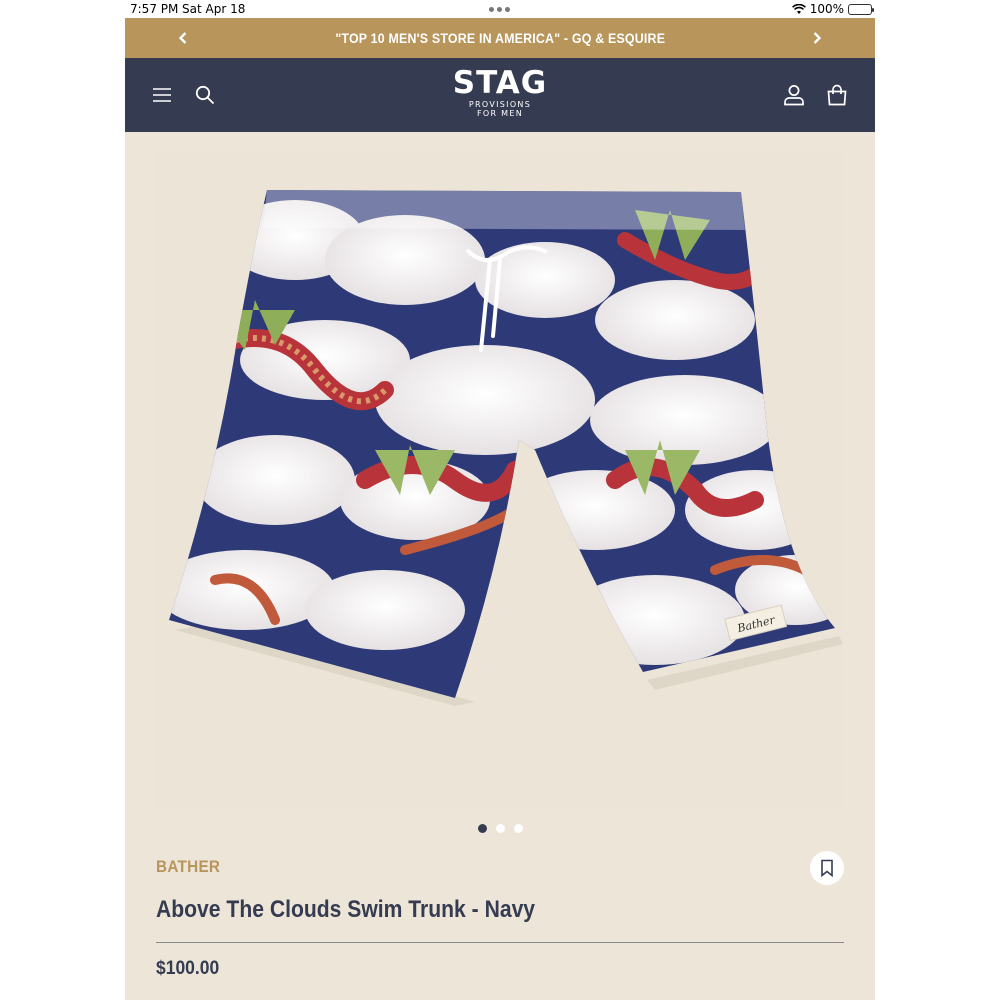 The width and height of the screenshot is (1000, 1000). I want to click on product-price: $100.00, so click(188, 968).